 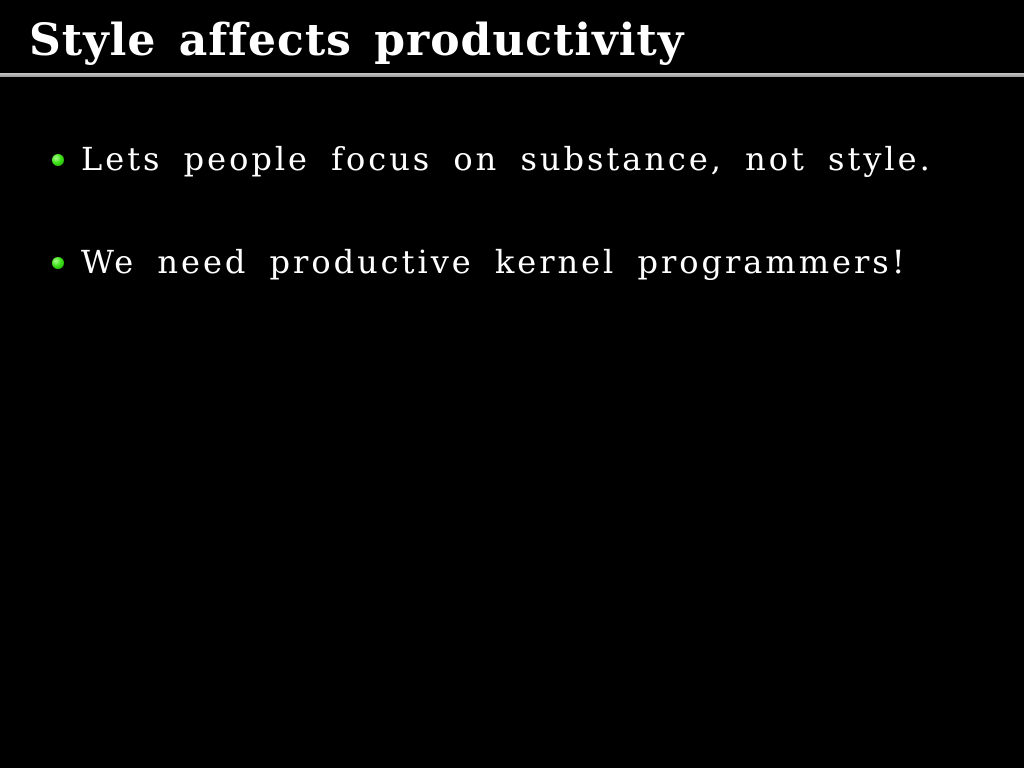 What do you see at coordinates (494, 262) in the screenshot?
I see `bullet-text: We need productive kernel programmers!` at bounding box center [494, 262].